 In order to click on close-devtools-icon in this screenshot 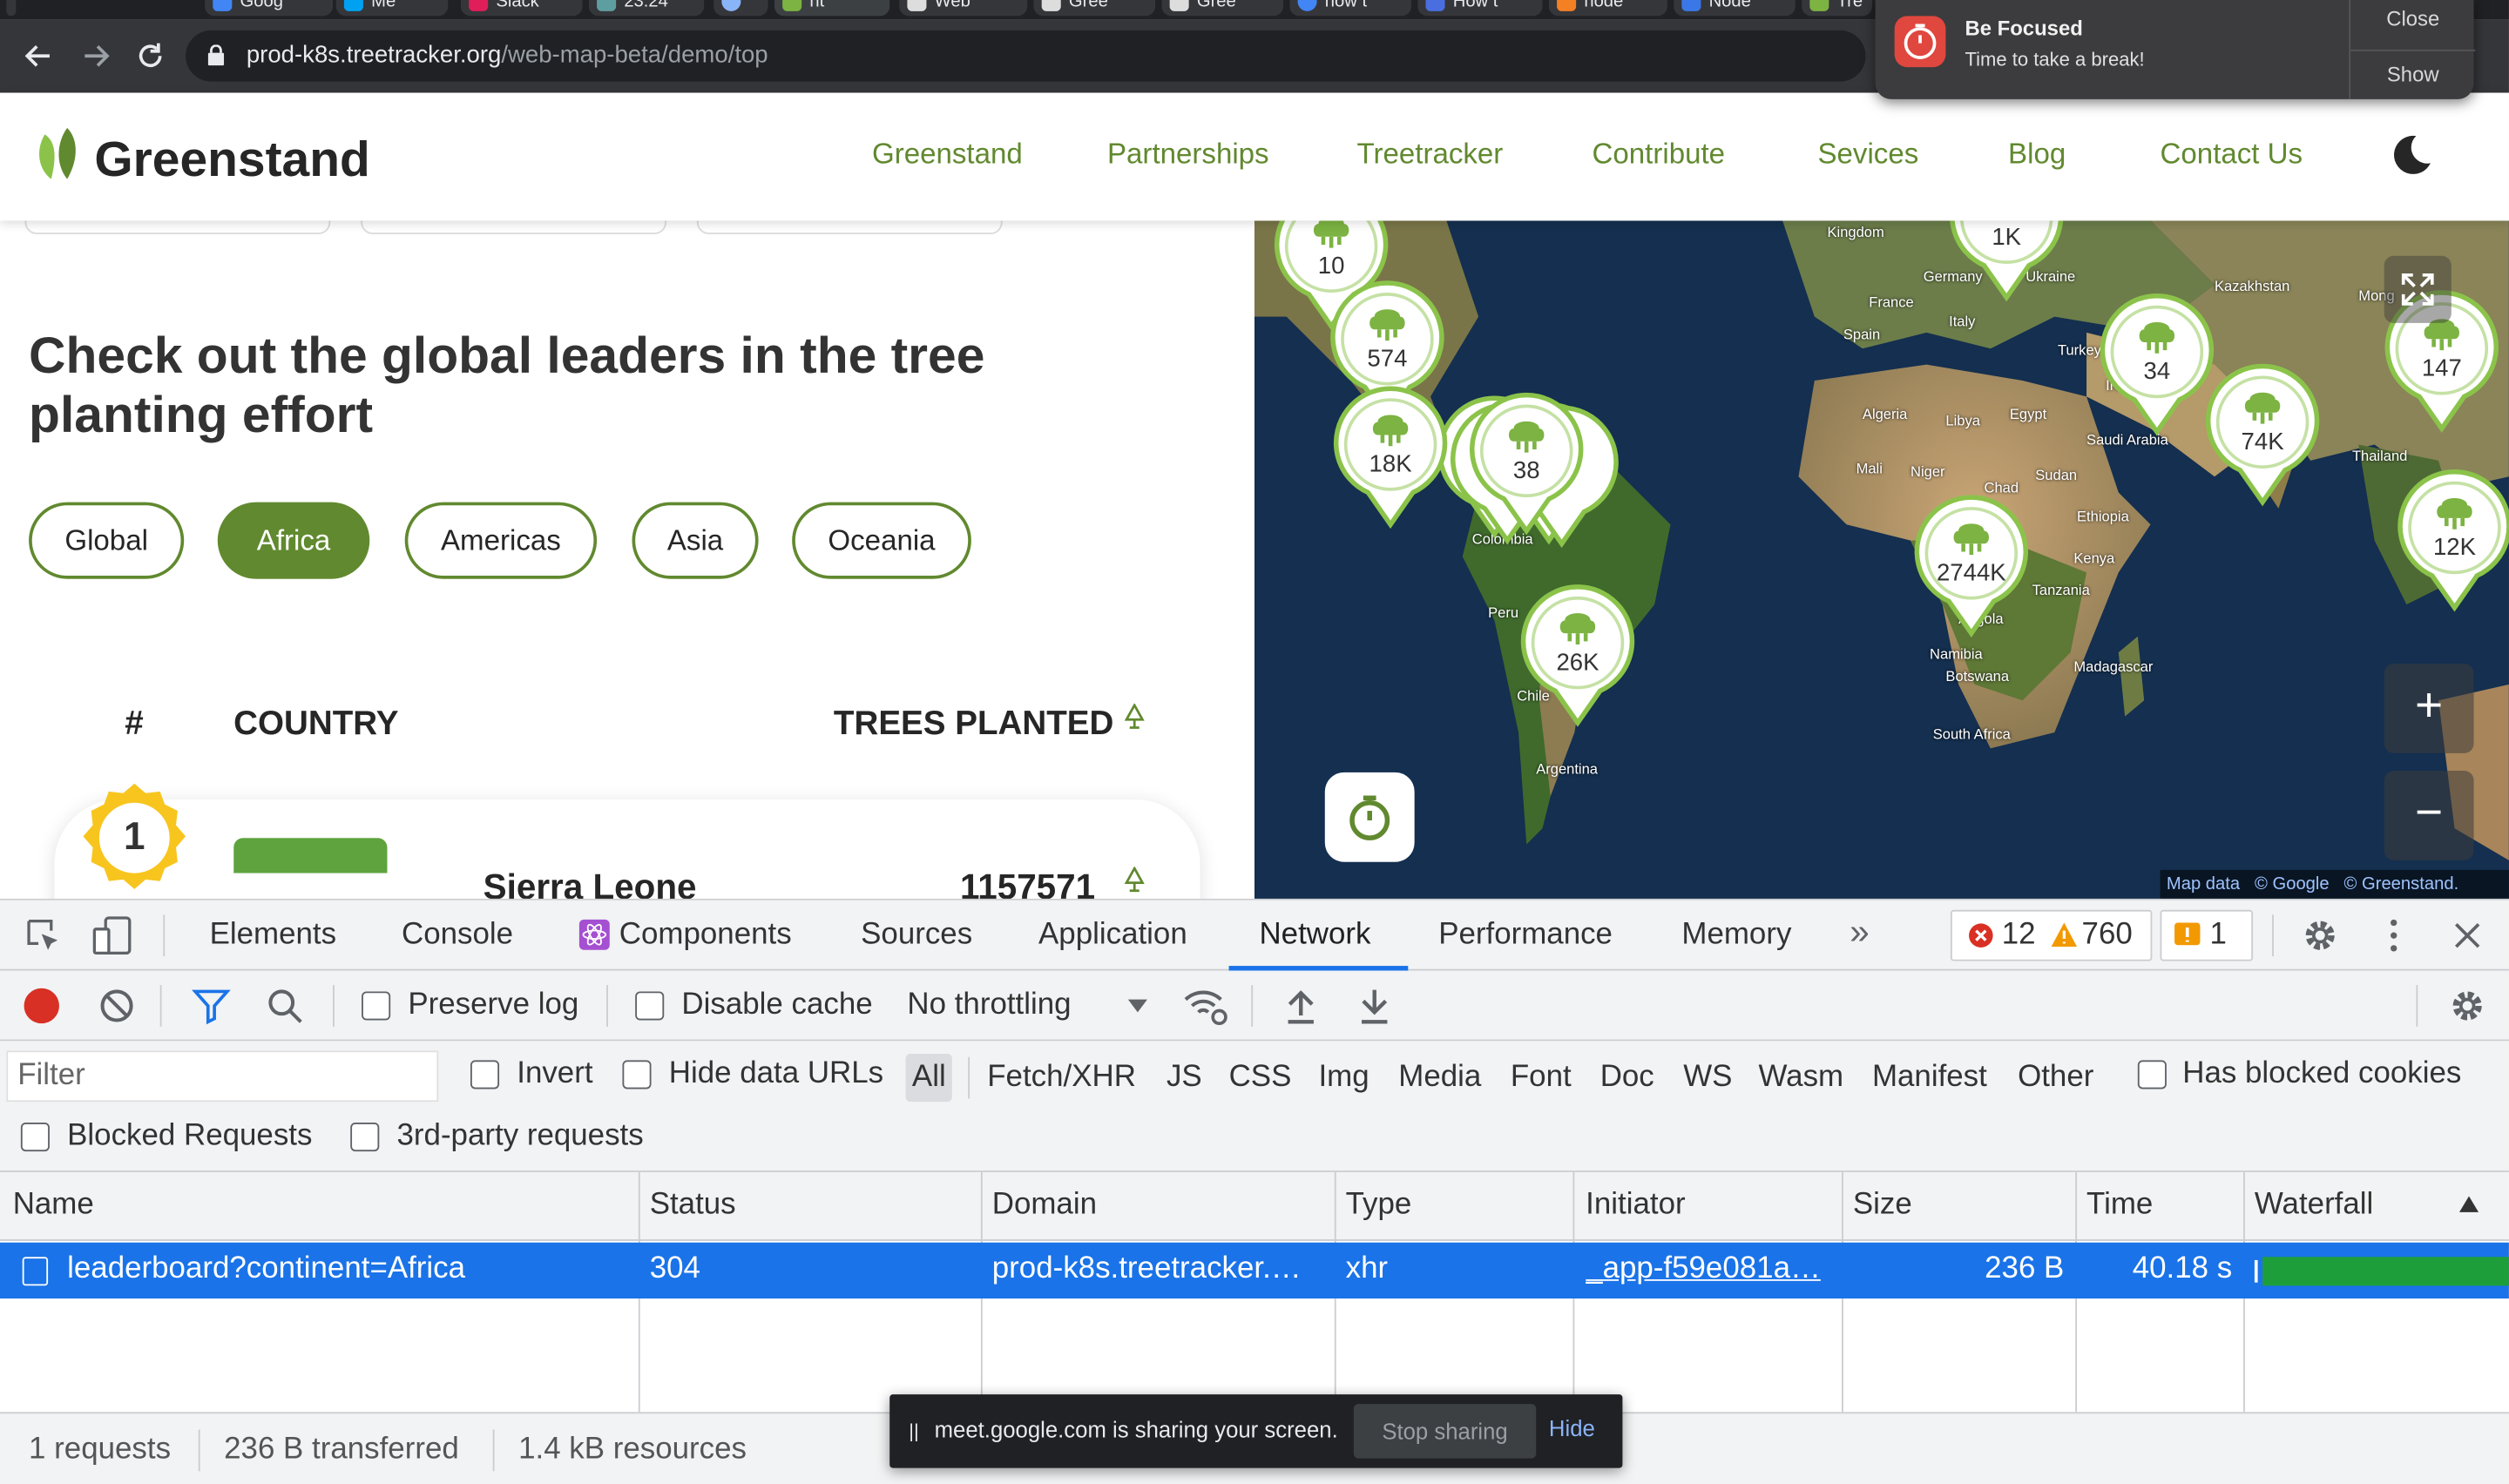, I will do `click(2468, 936)`.